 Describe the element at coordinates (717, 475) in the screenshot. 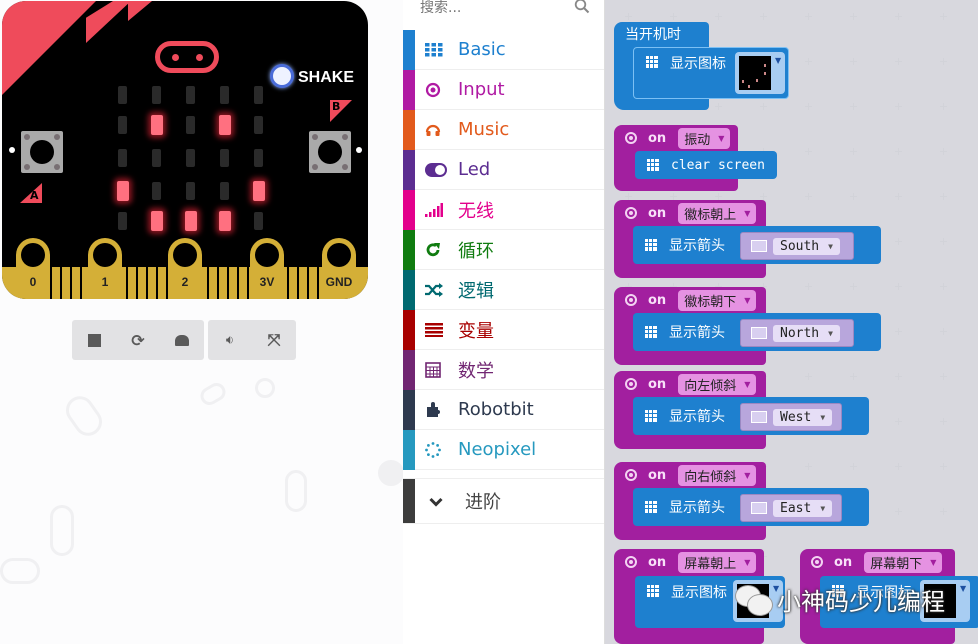

I see `gesture-dropdown: 向右倾斜 ▼` at that location.